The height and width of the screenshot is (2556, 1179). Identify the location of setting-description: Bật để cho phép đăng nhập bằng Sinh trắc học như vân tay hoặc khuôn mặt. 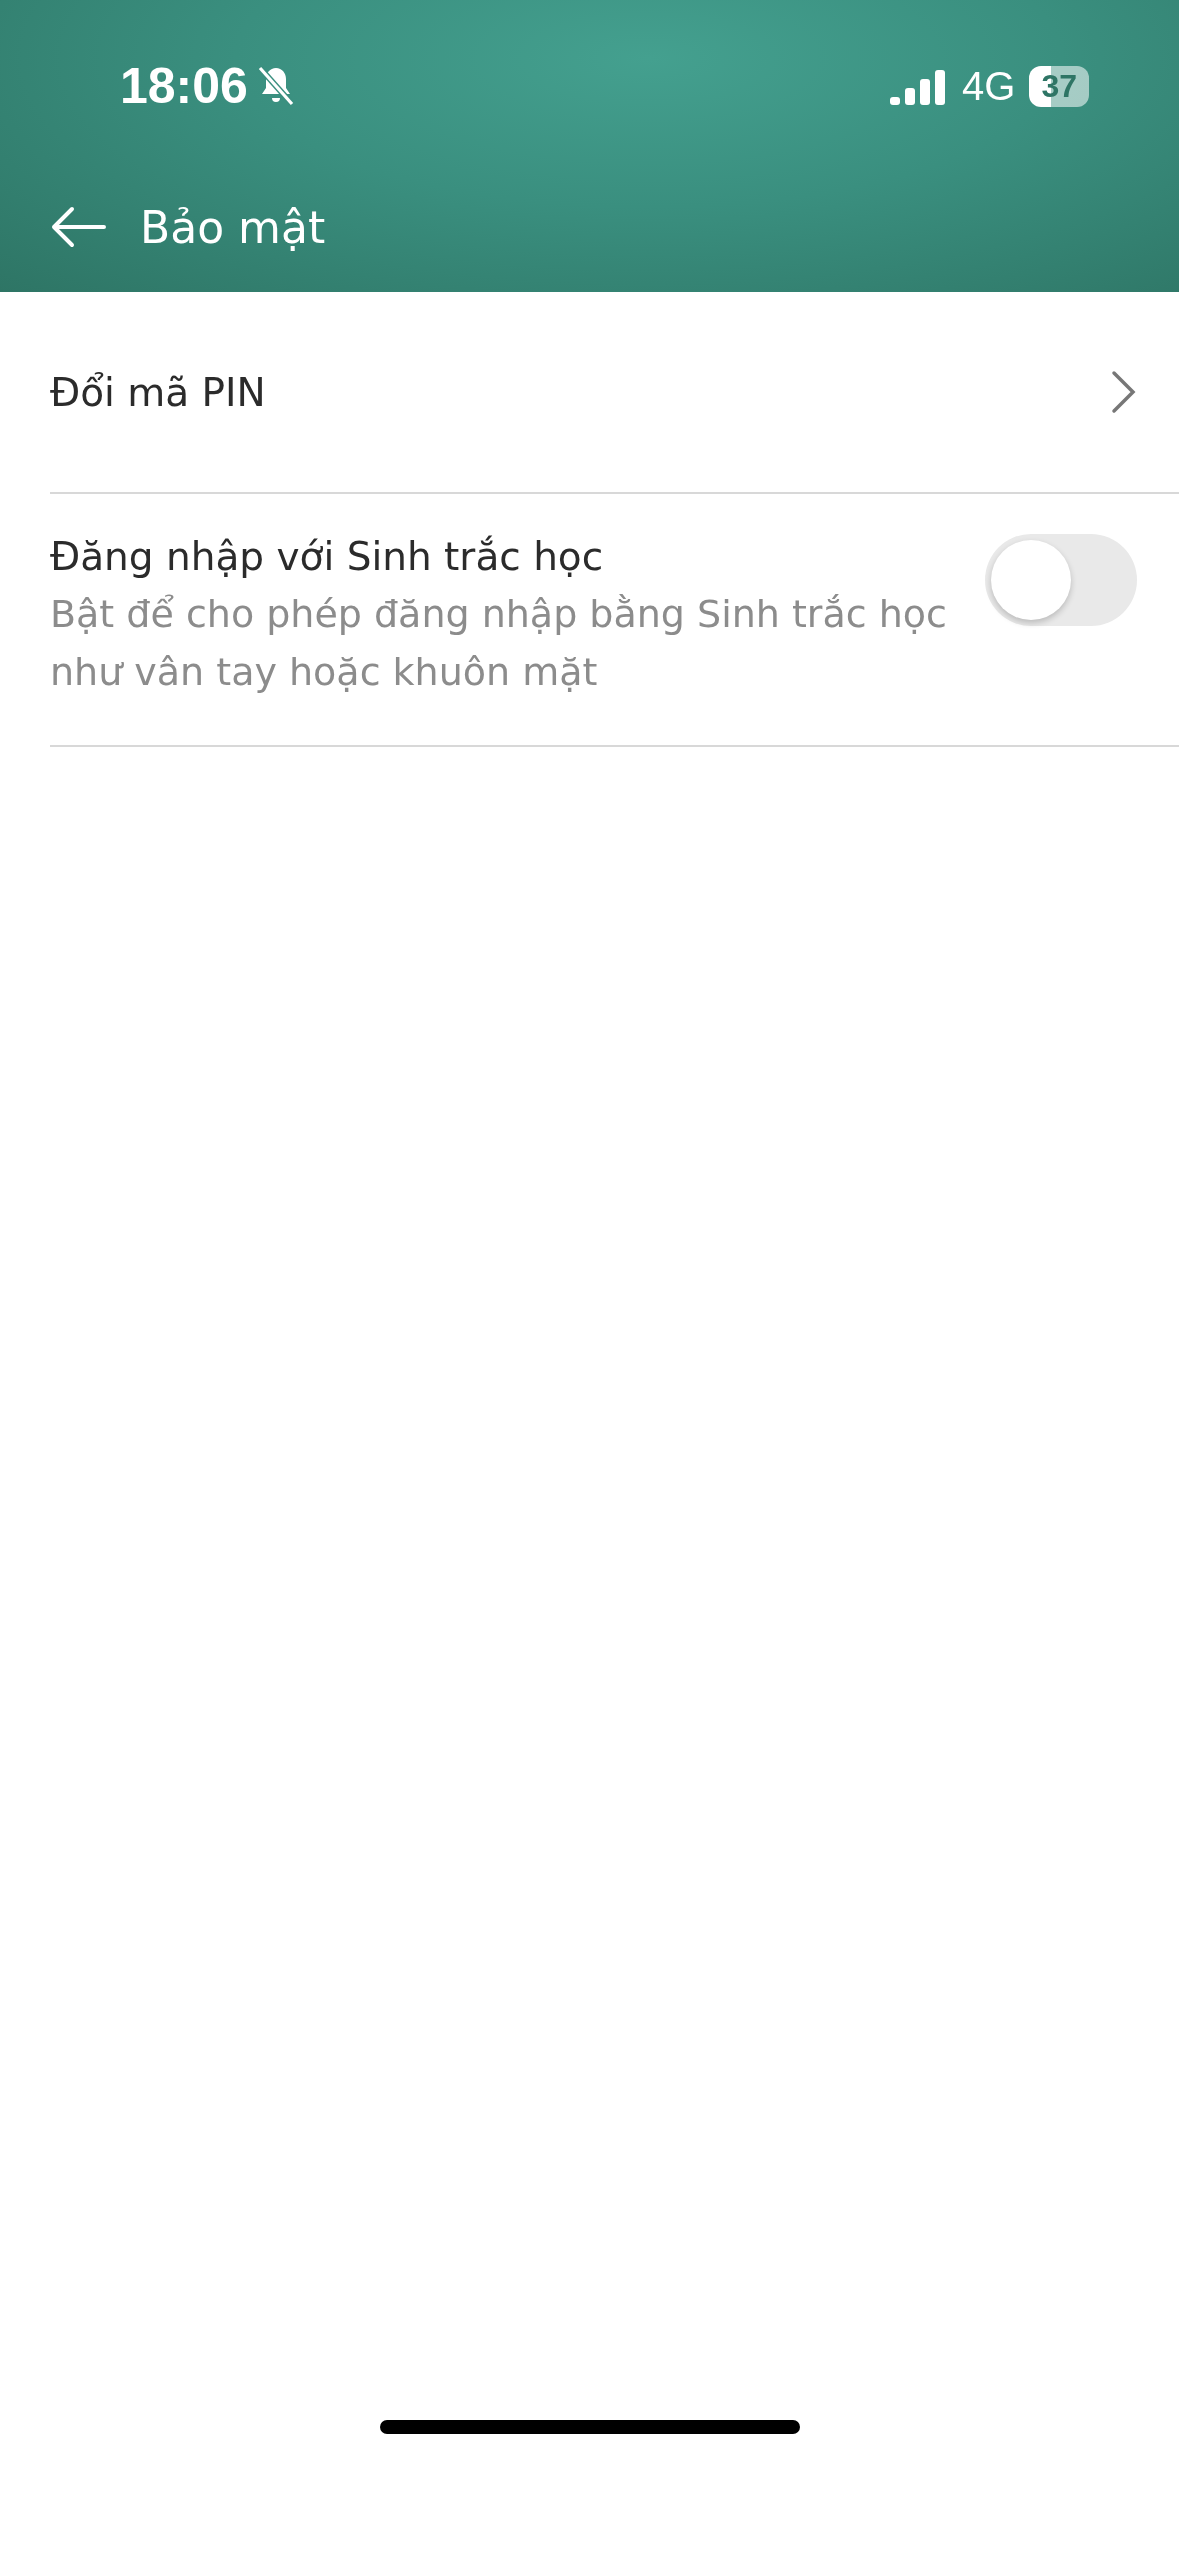
(499, 643).